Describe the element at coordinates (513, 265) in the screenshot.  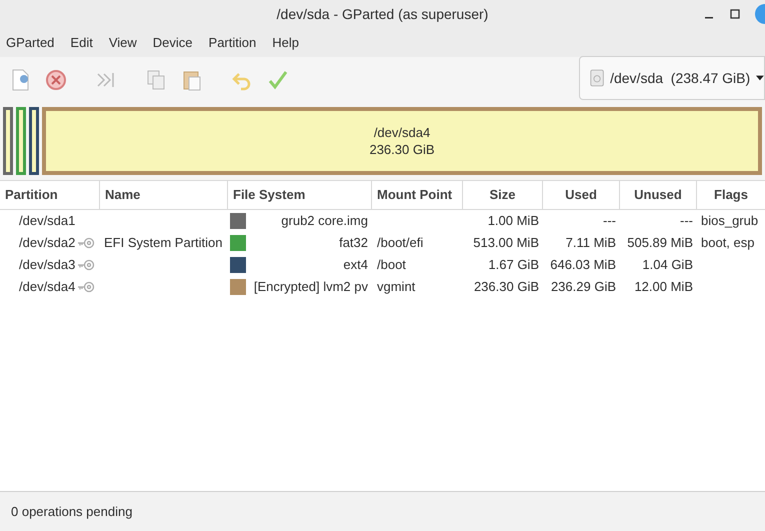
I see `table-cell-text: 1.67 GiB` at that location.